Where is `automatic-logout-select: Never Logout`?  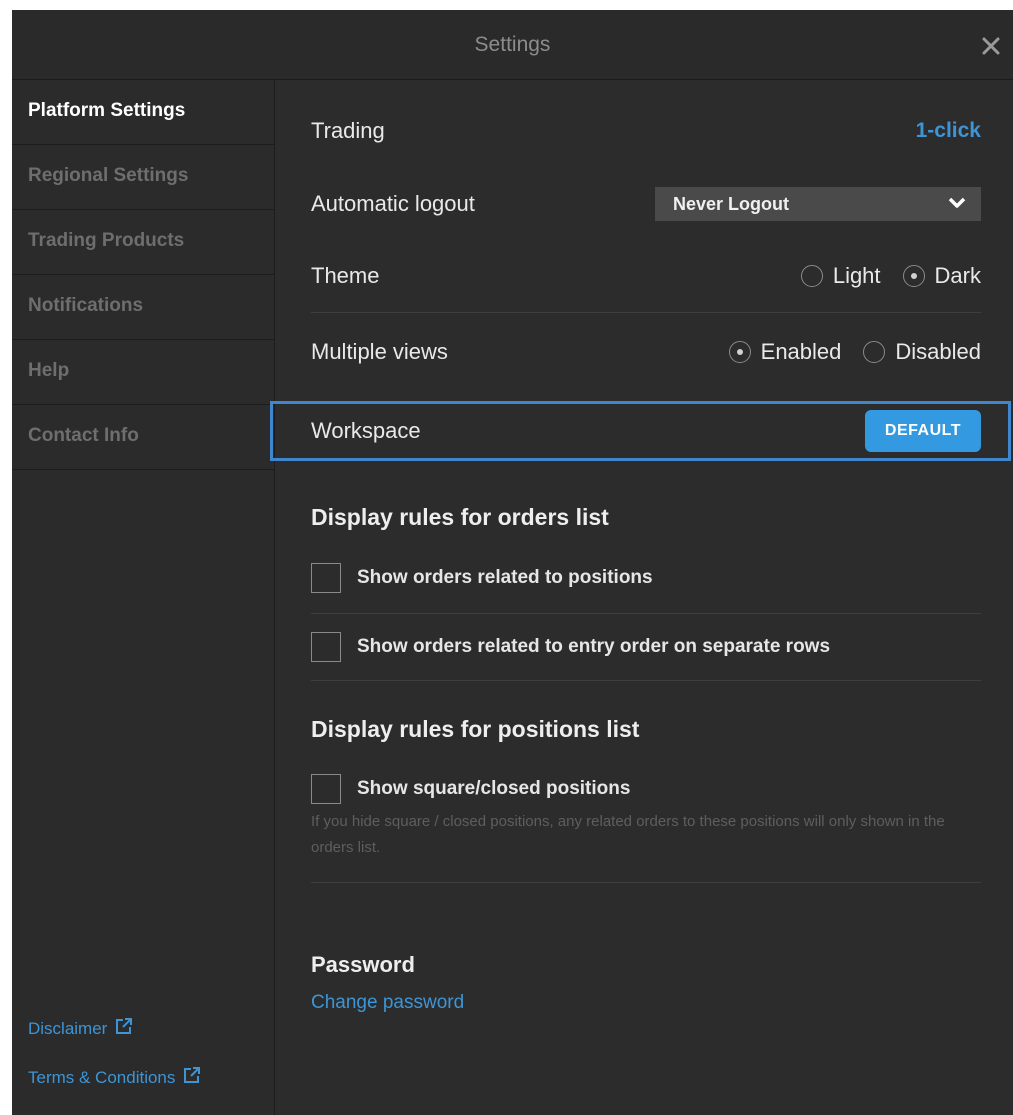
automatic-logout-select: Never Logout is located at coordinates (818, 204).